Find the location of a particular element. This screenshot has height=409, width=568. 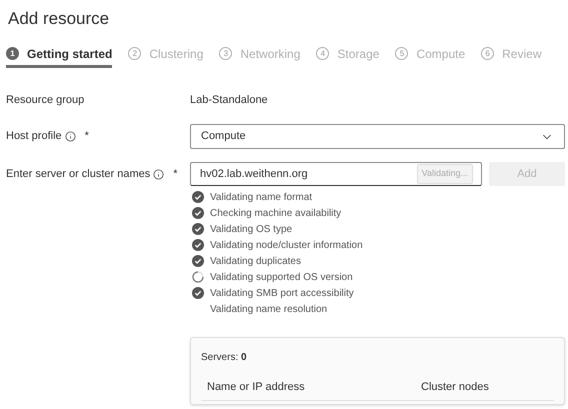

validation-step: Validating OS type is located at coordinates (251, 229).